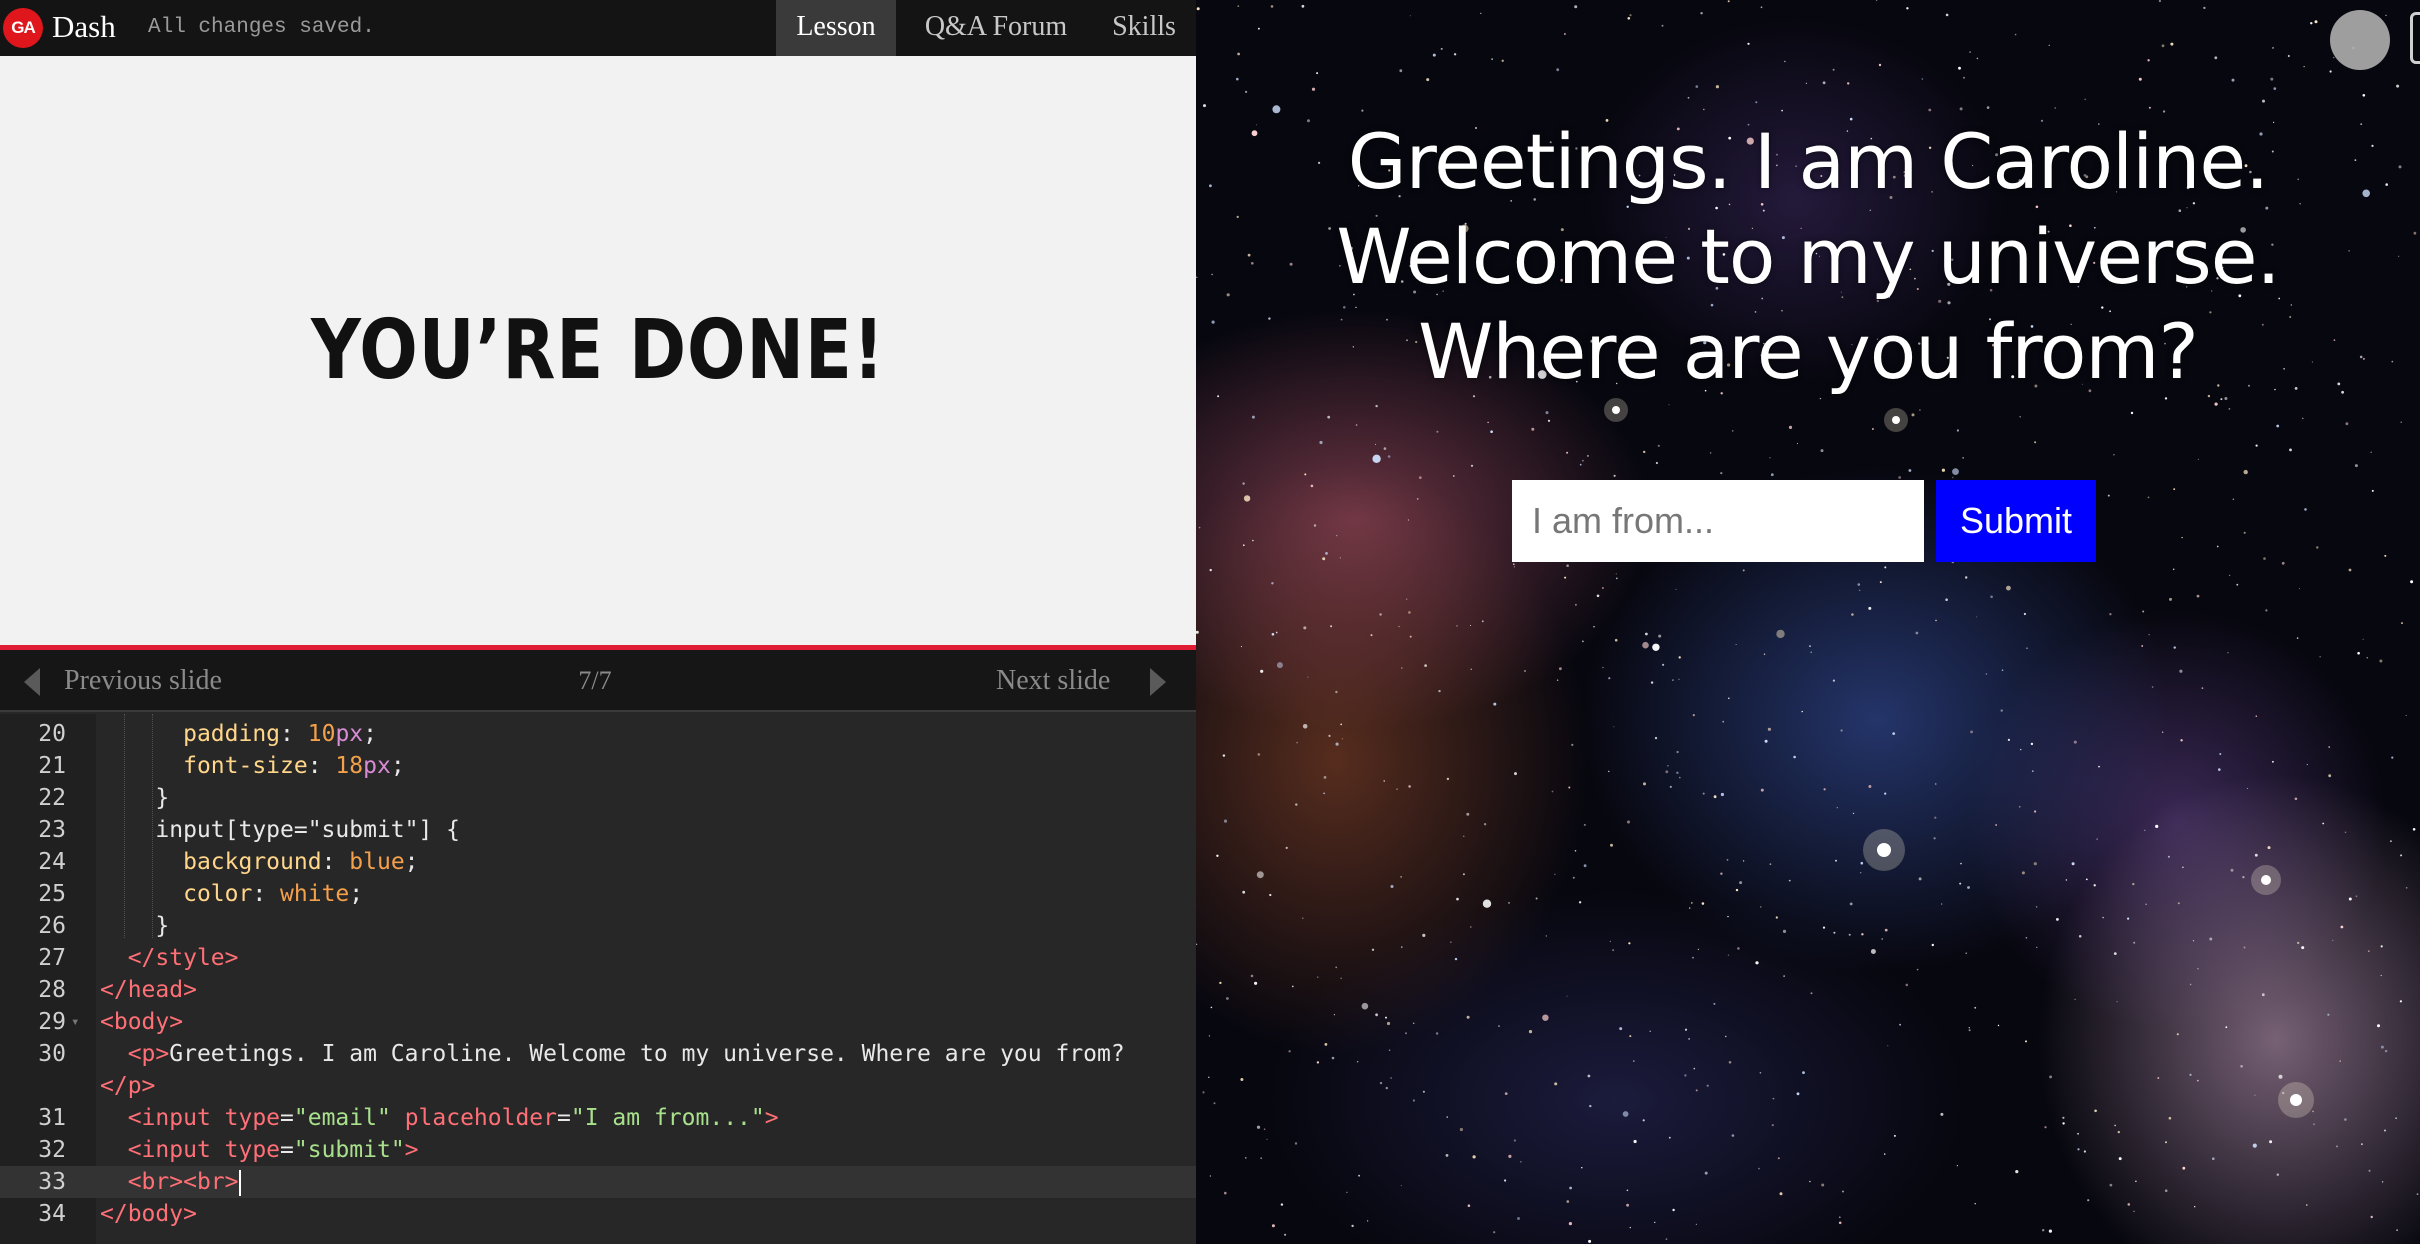 Image resolution: width=2420 pixels, height=1244 pixels. Describe the element at coordinates (598, 798) in the screenshot. I see `code-line: 22 }` at that location.